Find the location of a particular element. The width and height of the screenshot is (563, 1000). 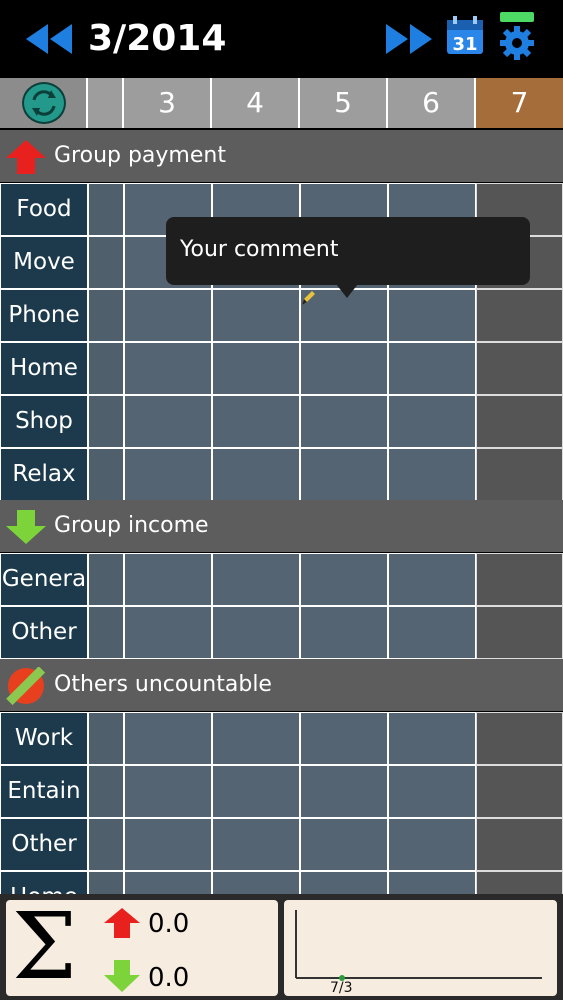

row-label: Phone is located at coordinates (44, 315).